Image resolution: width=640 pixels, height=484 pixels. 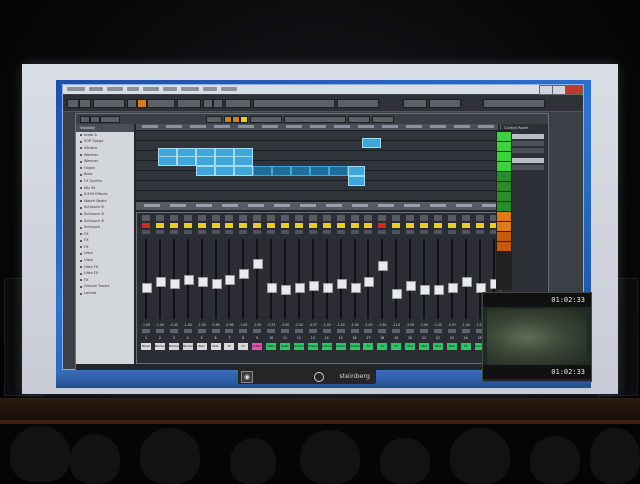 I want to click on record-button, so click(x=228, y=119).